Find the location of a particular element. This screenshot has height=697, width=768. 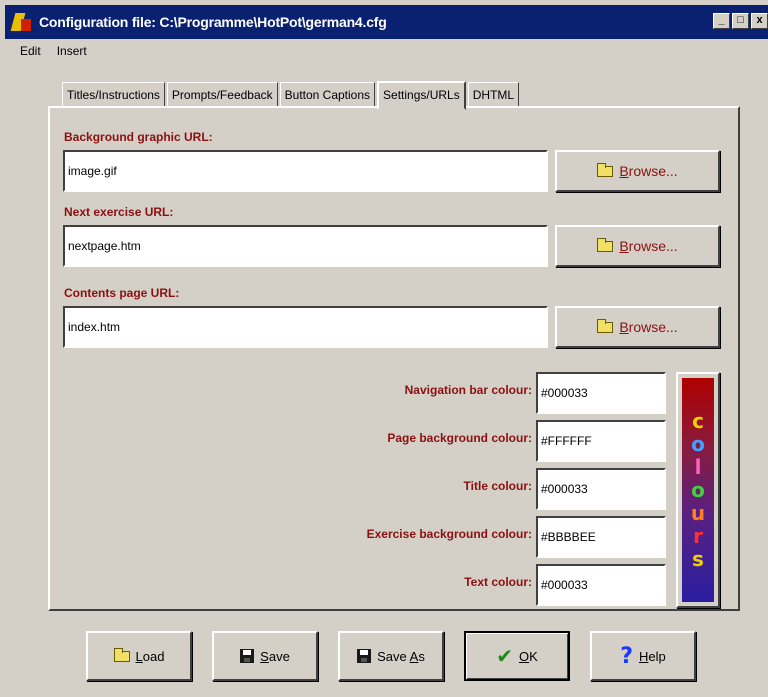

tab-button-captions: Button Captions is located at coordinates (327, 95).